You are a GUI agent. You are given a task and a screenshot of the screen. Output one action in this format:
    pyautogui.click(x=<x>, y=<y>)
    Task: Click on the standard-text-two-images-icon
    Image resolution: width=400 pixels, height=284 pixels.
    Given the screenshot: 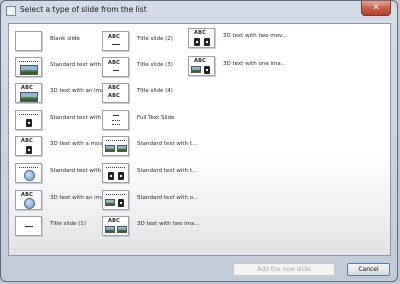 What is the action you would take?
    pyautogui.click(x=115, y=146)
    